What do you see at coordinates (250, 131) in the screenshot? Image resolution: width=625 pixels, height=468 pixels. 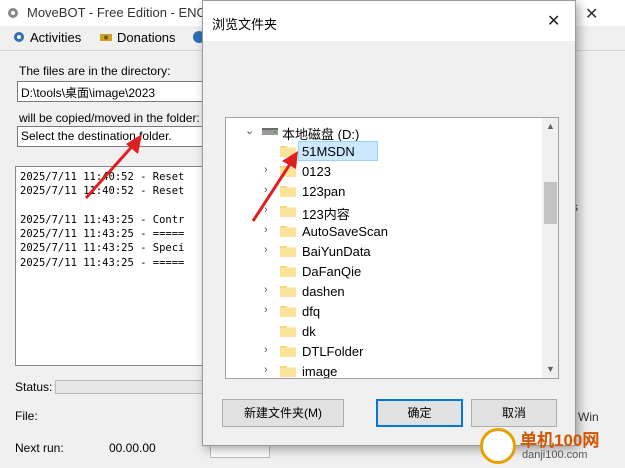 I see `chevron-down-icon: ⌄` at bounding box center [250, 131].